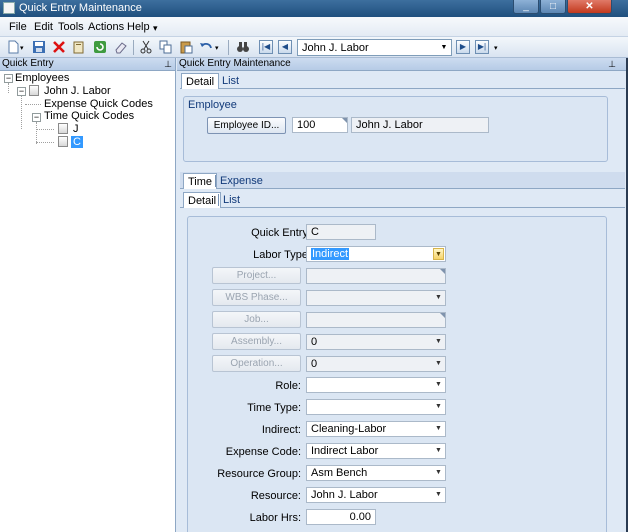 The height and width of the screenshot is (532, 628). Describe the element at coordinates (241, 181) in the screenshot. I see `tab-expense: Expense` at that location.